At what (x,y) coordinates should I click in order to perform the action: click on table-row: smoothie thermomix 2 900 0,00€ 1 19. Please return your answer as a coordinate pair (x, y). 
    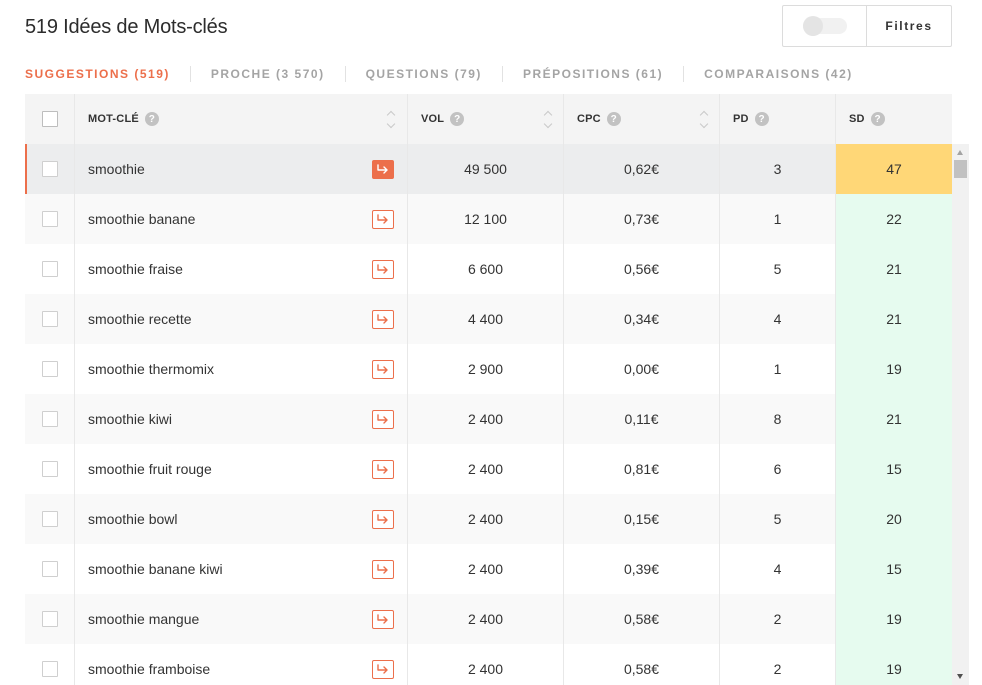
    Looking at the image, I should click on (488, 369).